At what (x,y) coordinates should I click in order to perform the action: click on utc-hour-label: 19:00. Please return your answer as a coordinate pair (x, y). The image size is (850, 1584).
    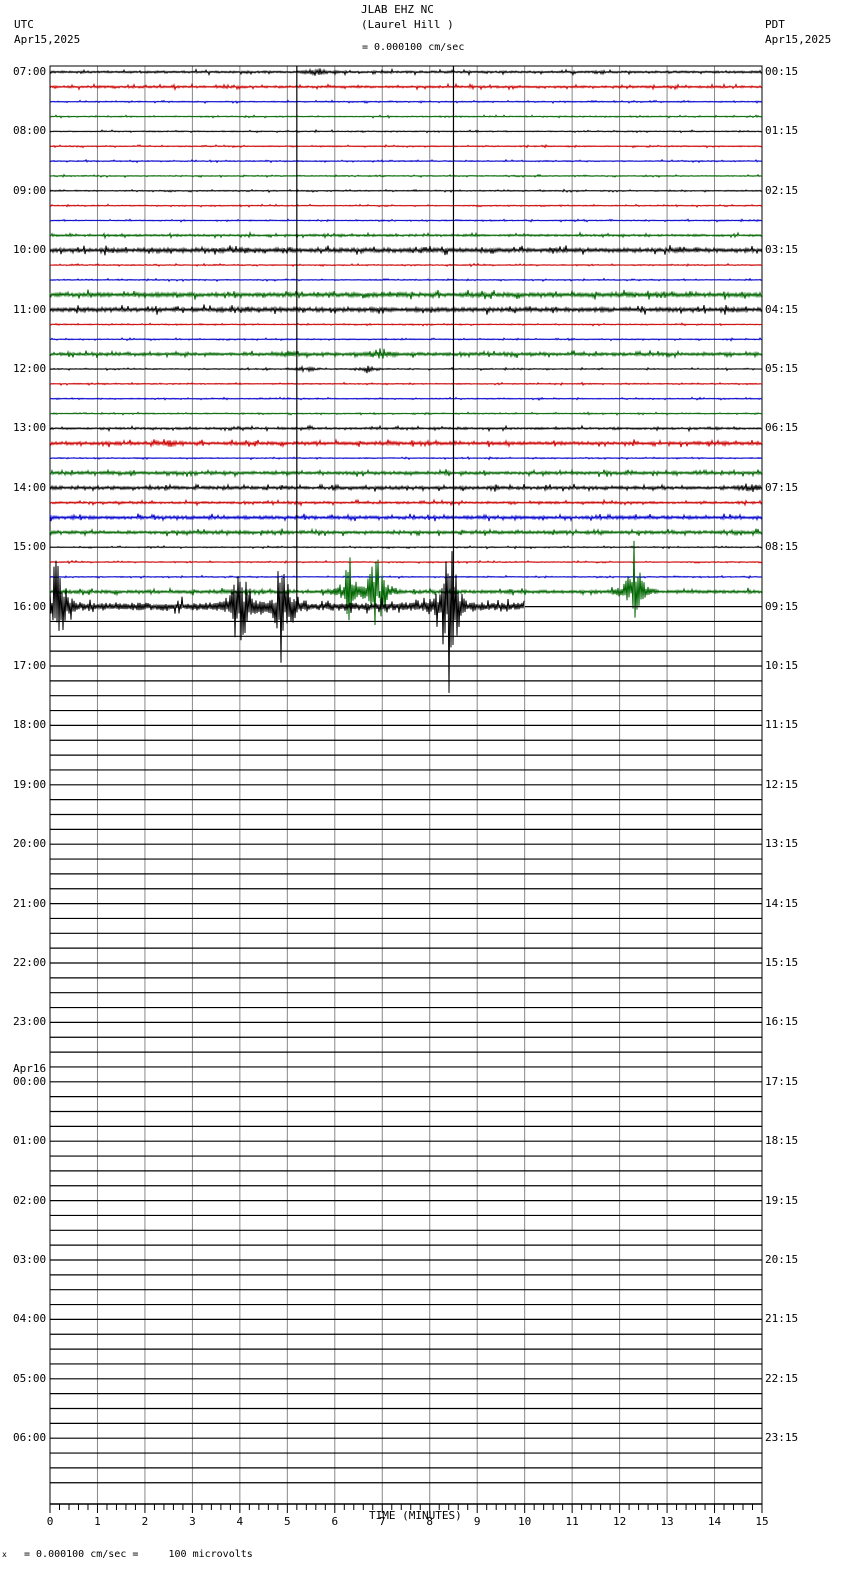
    Looking at the image, I should click on (30, 784).